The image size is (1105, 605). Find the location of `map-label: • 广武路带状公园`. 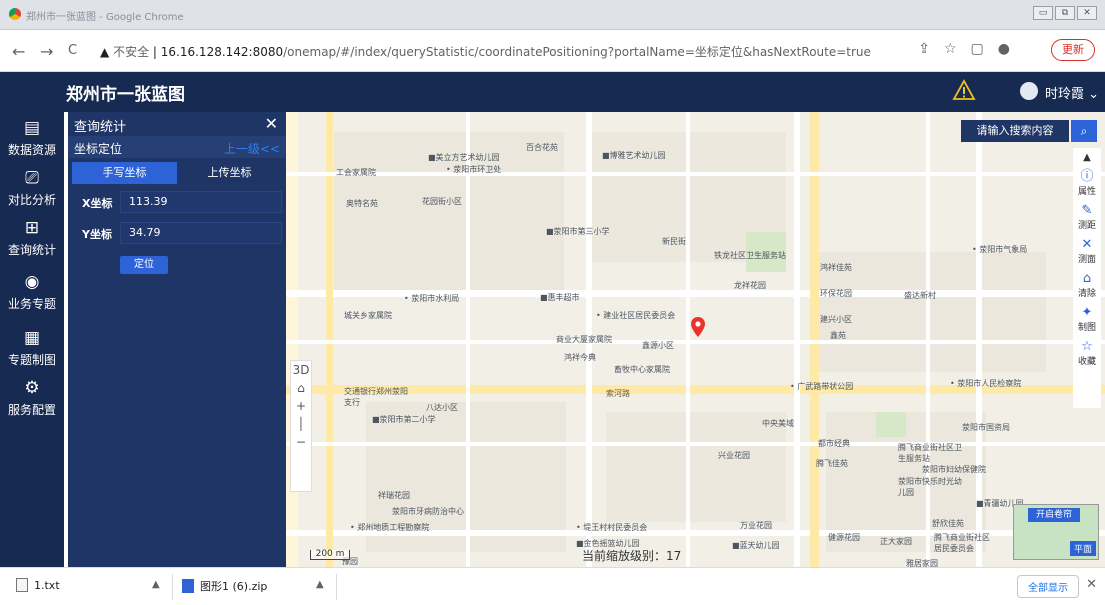

map-label: • 广武路带状公园 is located at coordinates (822, 386).